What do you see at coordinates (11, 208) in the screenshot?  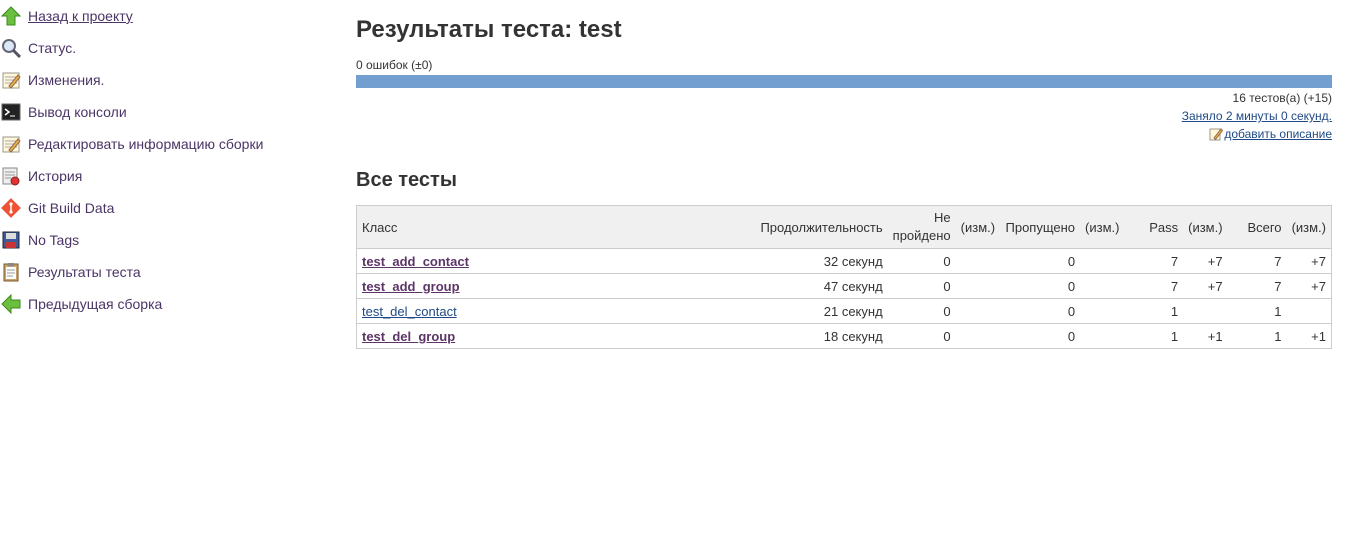 I see `git-icon` at bounding box center [11, 208].